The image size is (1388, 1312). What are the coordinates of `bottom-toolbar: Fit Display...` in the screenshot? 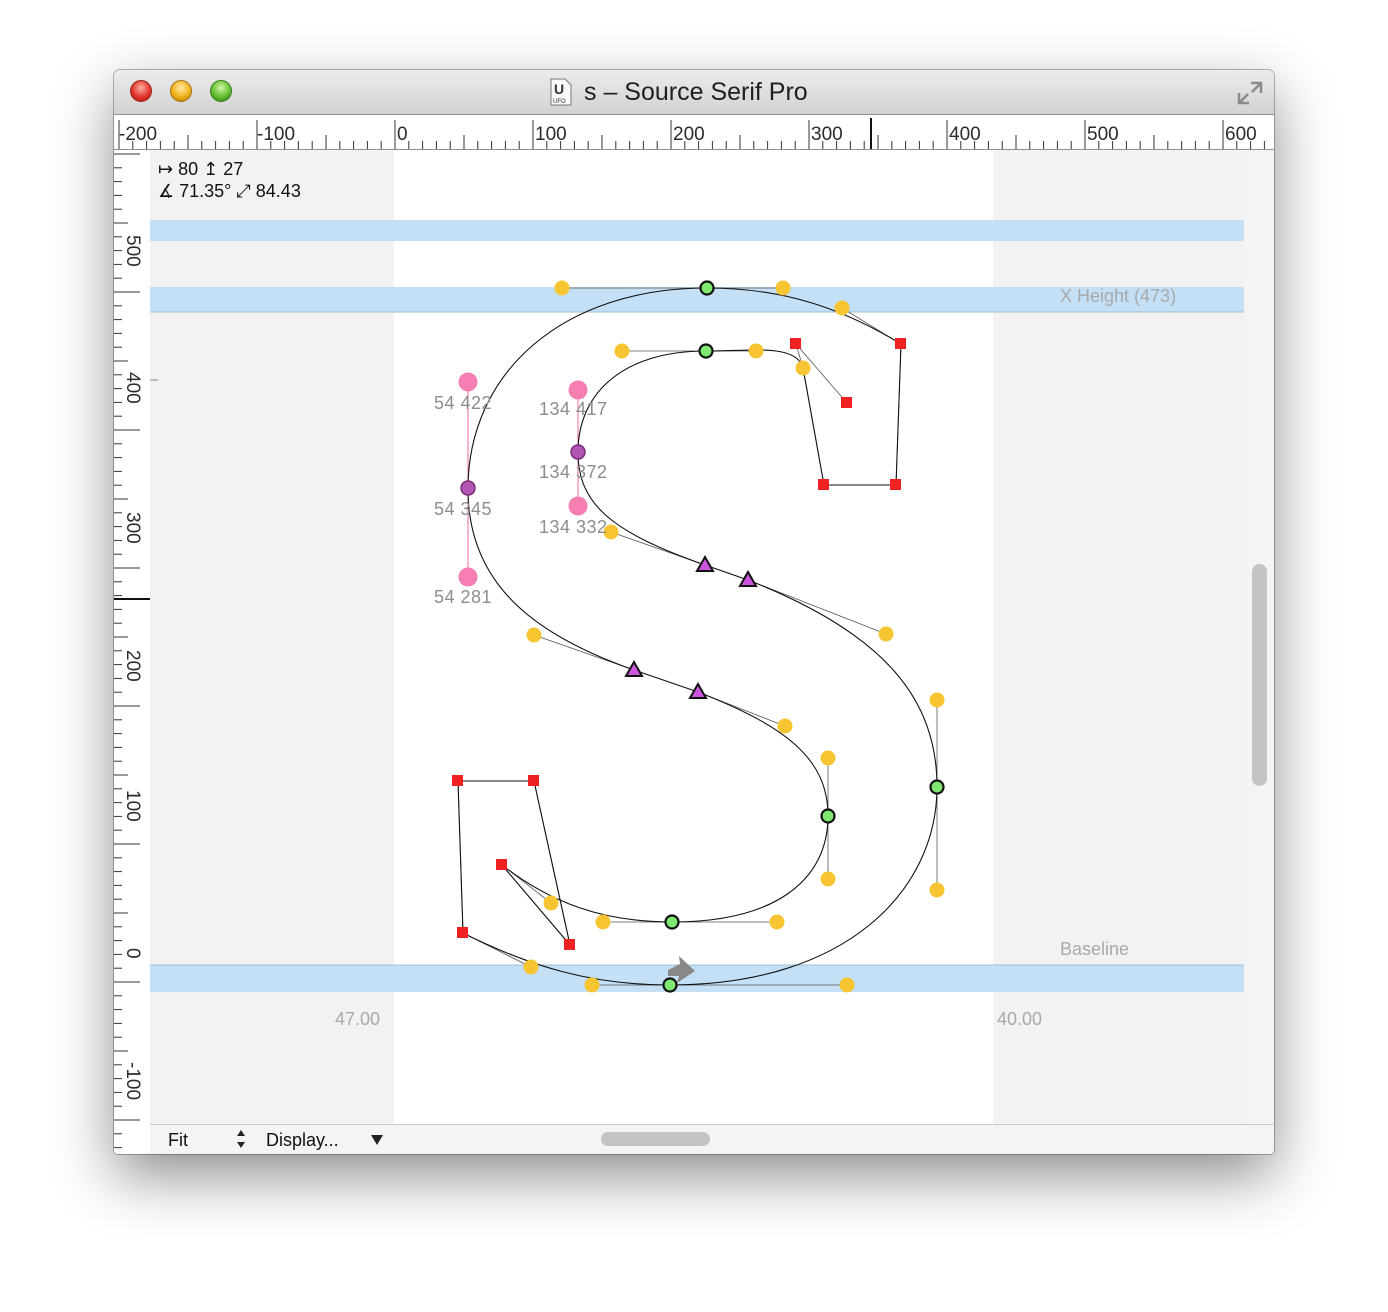 It's located at (712, 1139).